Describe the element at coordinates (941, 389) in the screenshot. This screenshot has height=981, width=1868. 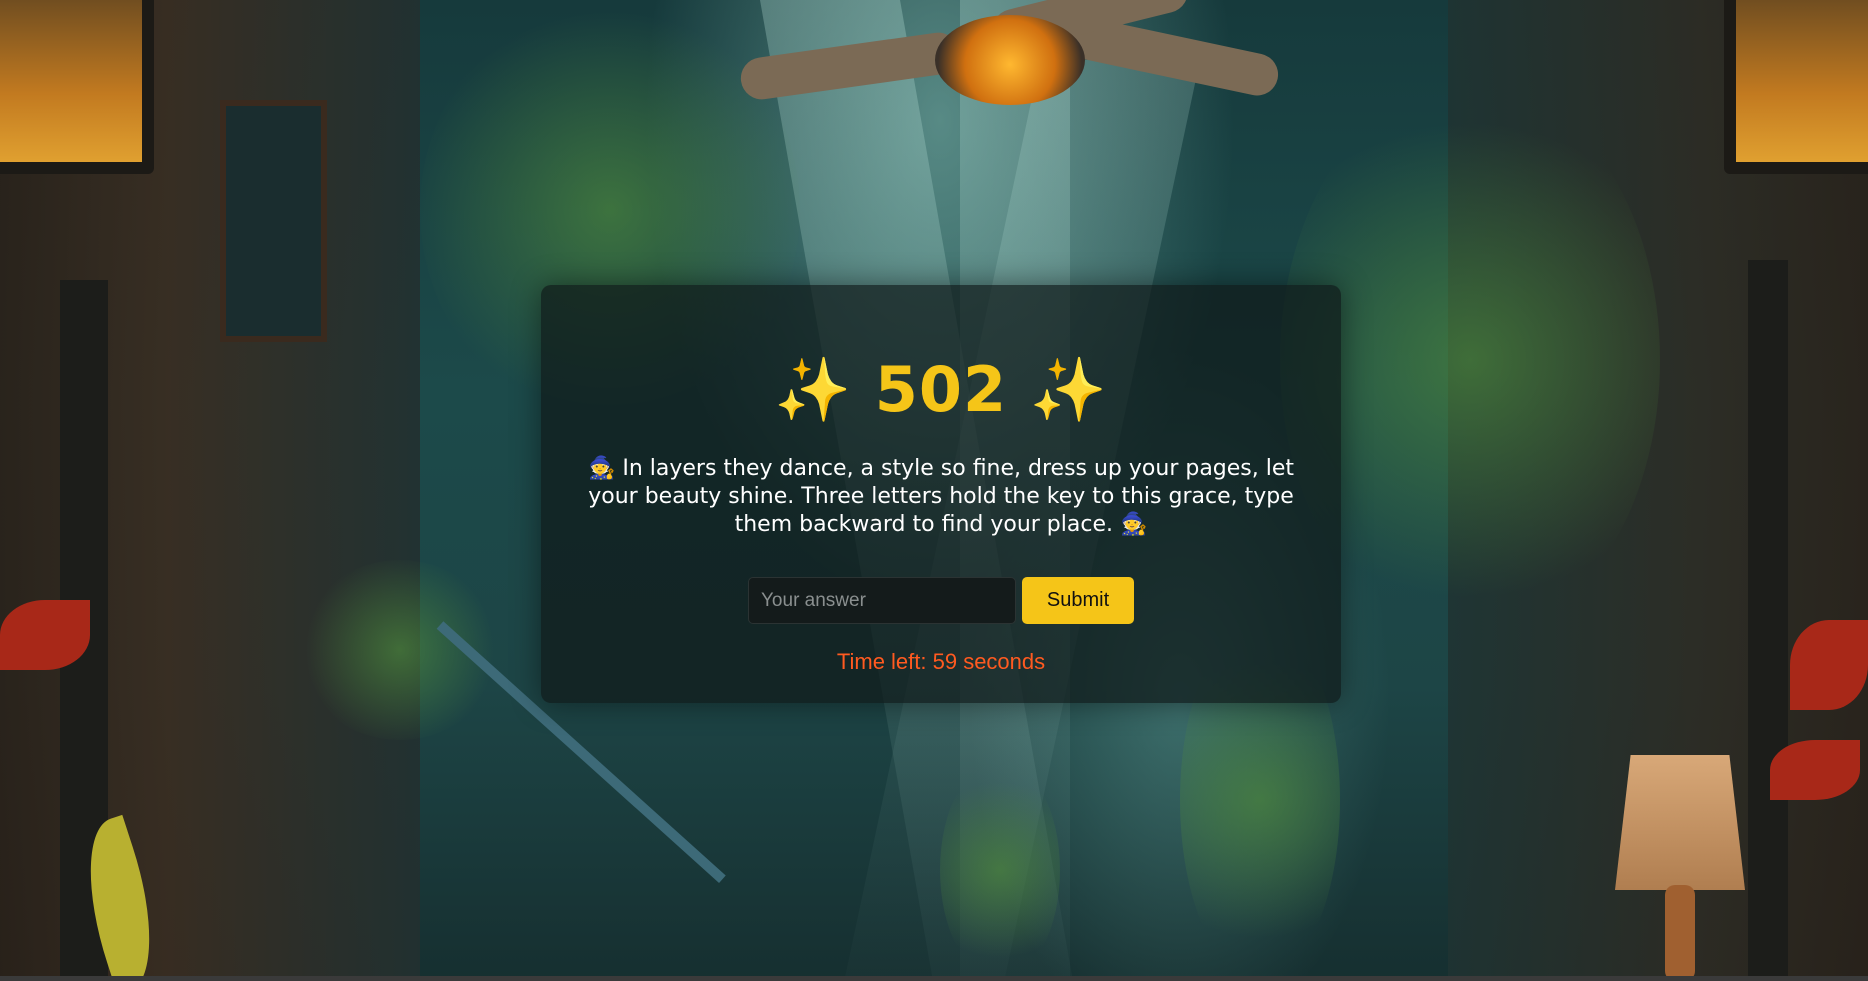
I see `page-title: ✨ 502 ✨` at that location.